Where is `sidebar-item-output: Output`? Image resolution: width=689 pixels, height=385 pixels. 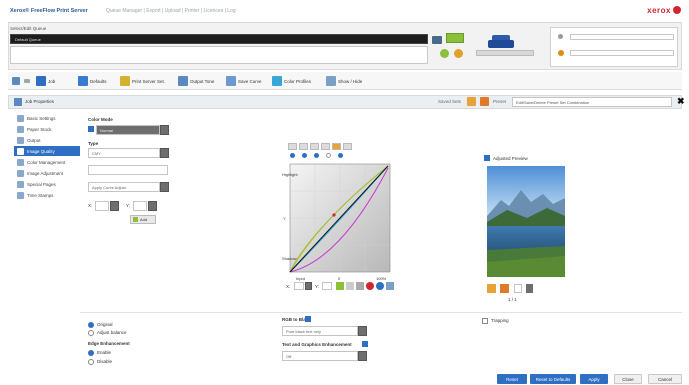
sidebar-item-output: Output is located at coordinates (47, 140).